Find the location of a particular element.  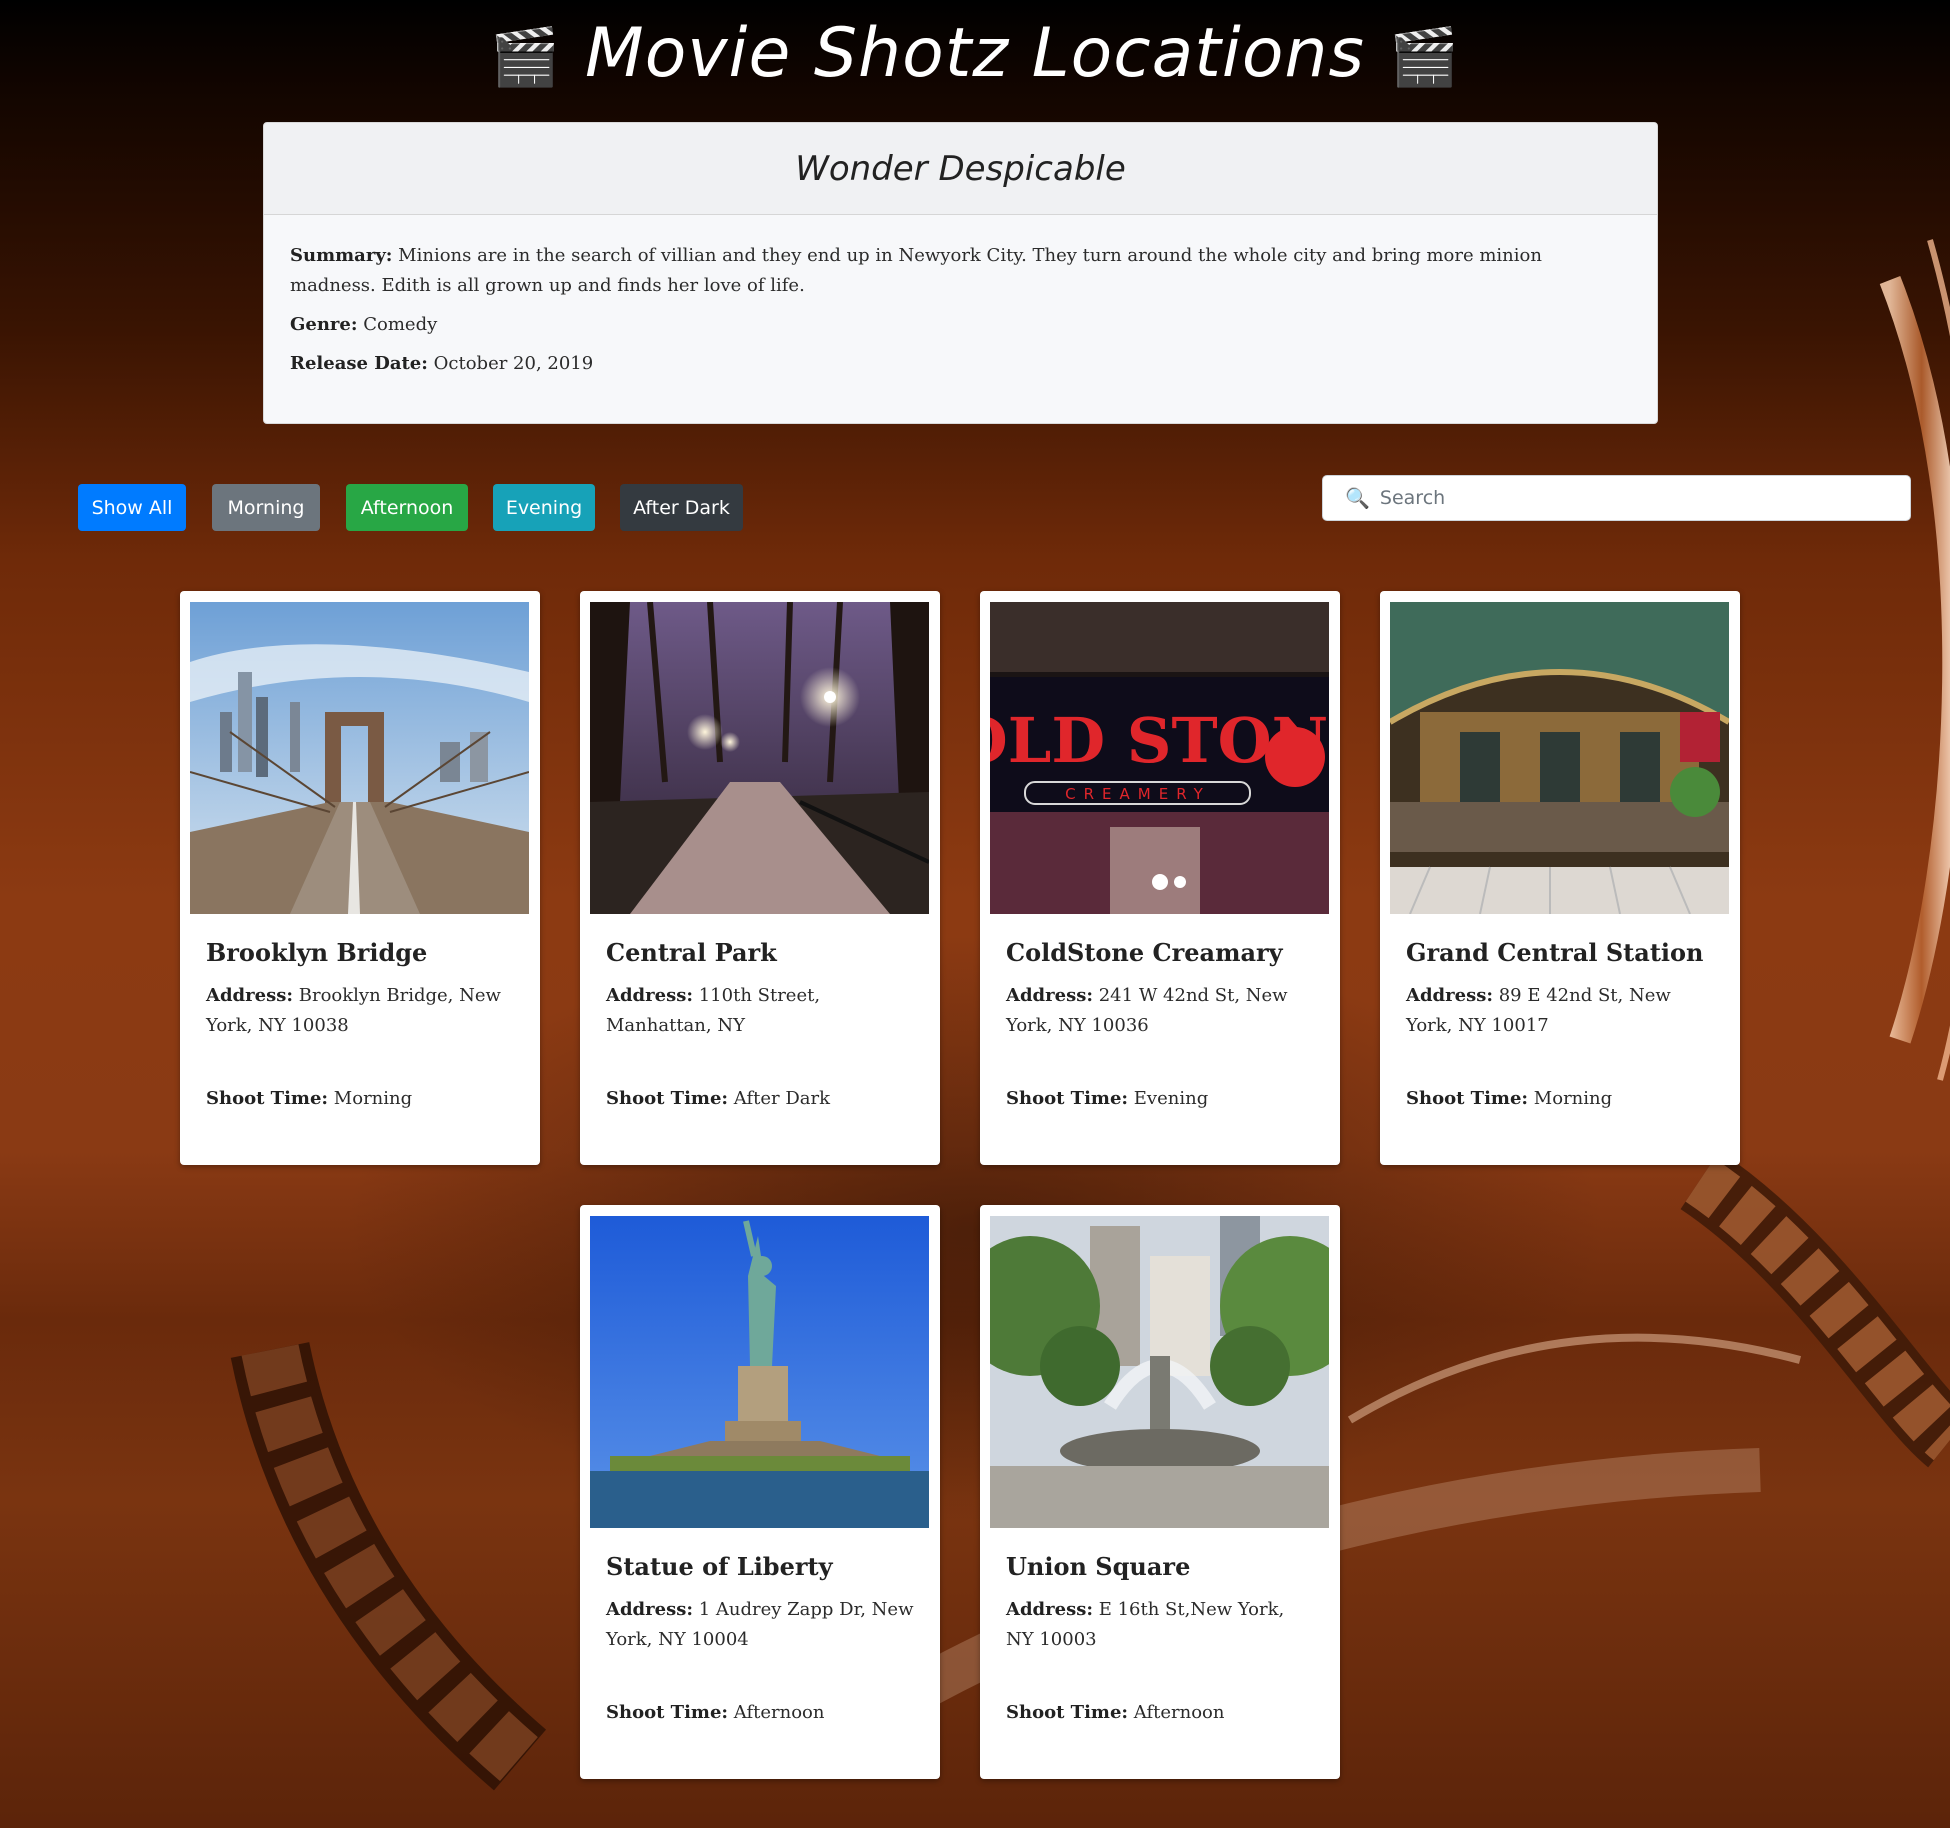

location-name: Brooklyn Bridge is located at coordinates (317, 952).